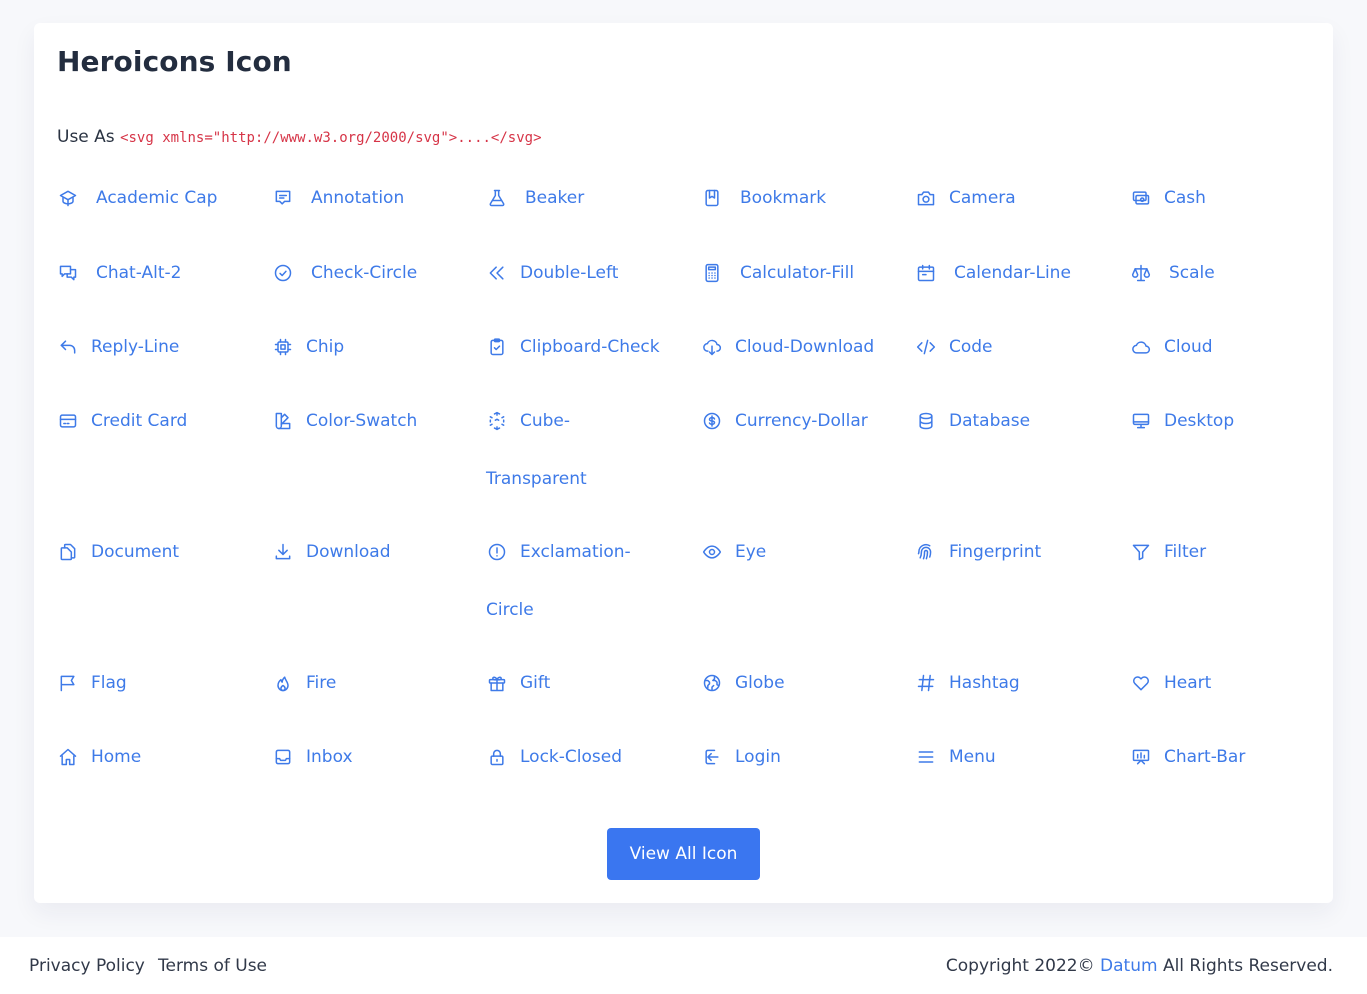  I want to click on icon-item-desktop: Desktop, so click(1182, 421).